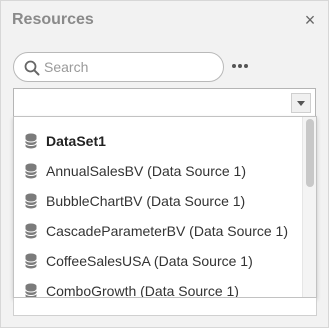 The image size is (329, 328). What do you see at coordinates (167, 231) in the screenshot?
I see `list-item-label: CascadeParameterBV (Data Source 1)` at bounding box center [167, 231].